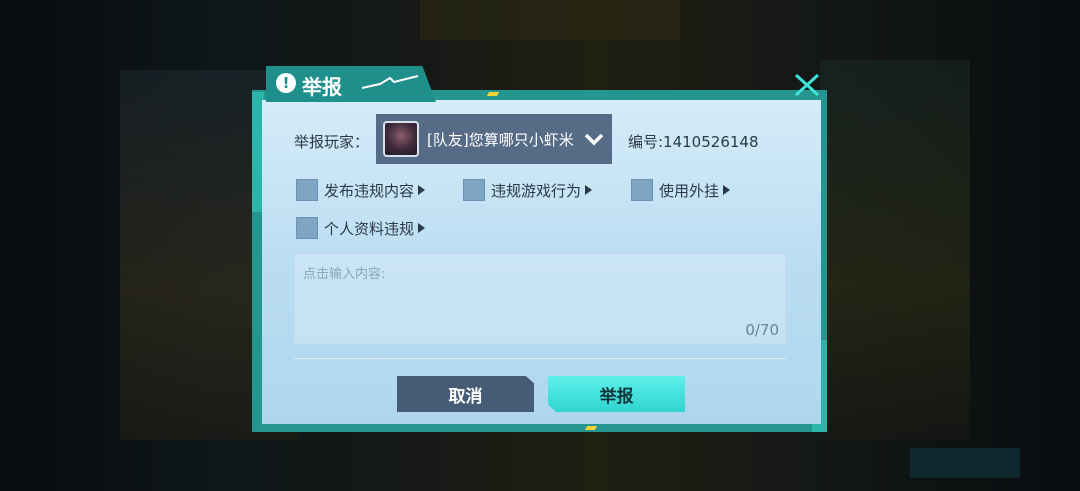  I want to click on avatar, so click(401, 139).